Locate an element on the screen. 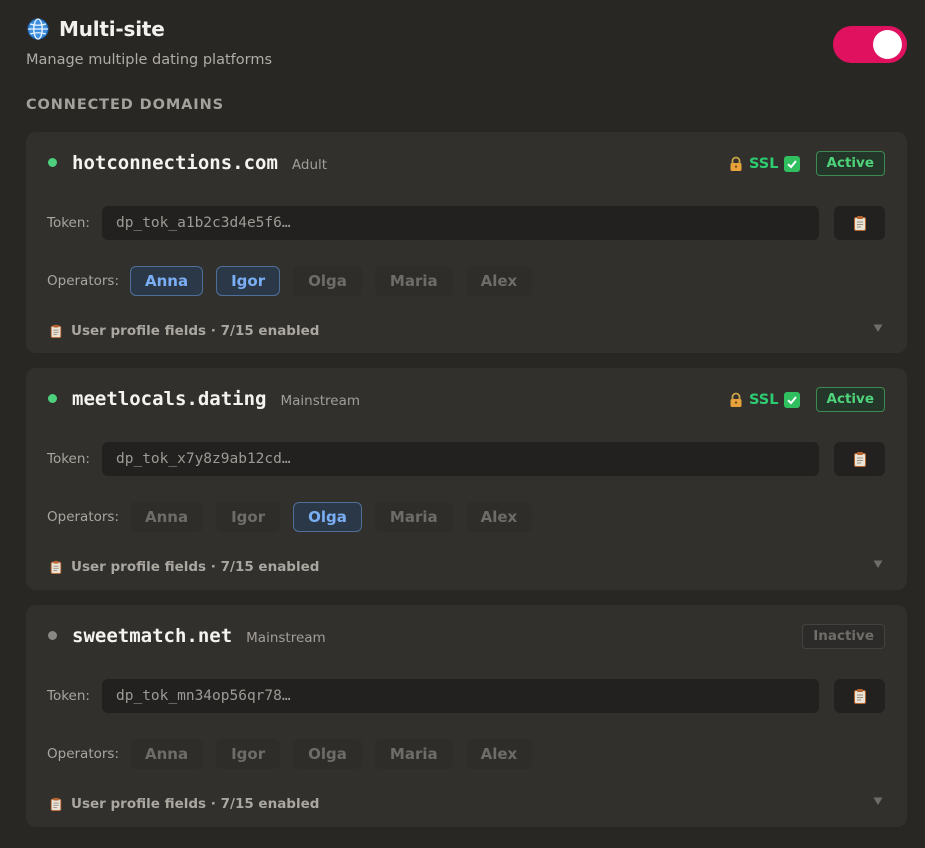  domain-status-area: Inactive is located at coordinates (843, 636).